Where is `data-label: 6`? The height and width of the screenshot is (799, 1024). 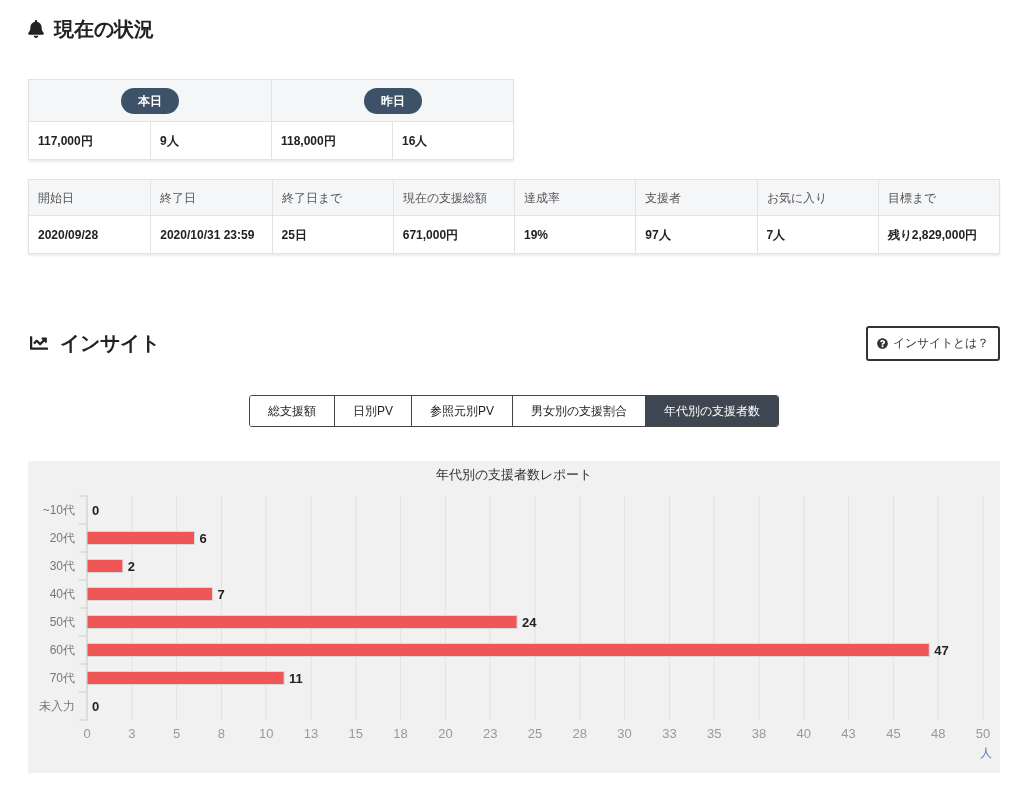 data-label: 6 is located at coordinates (203, 538).